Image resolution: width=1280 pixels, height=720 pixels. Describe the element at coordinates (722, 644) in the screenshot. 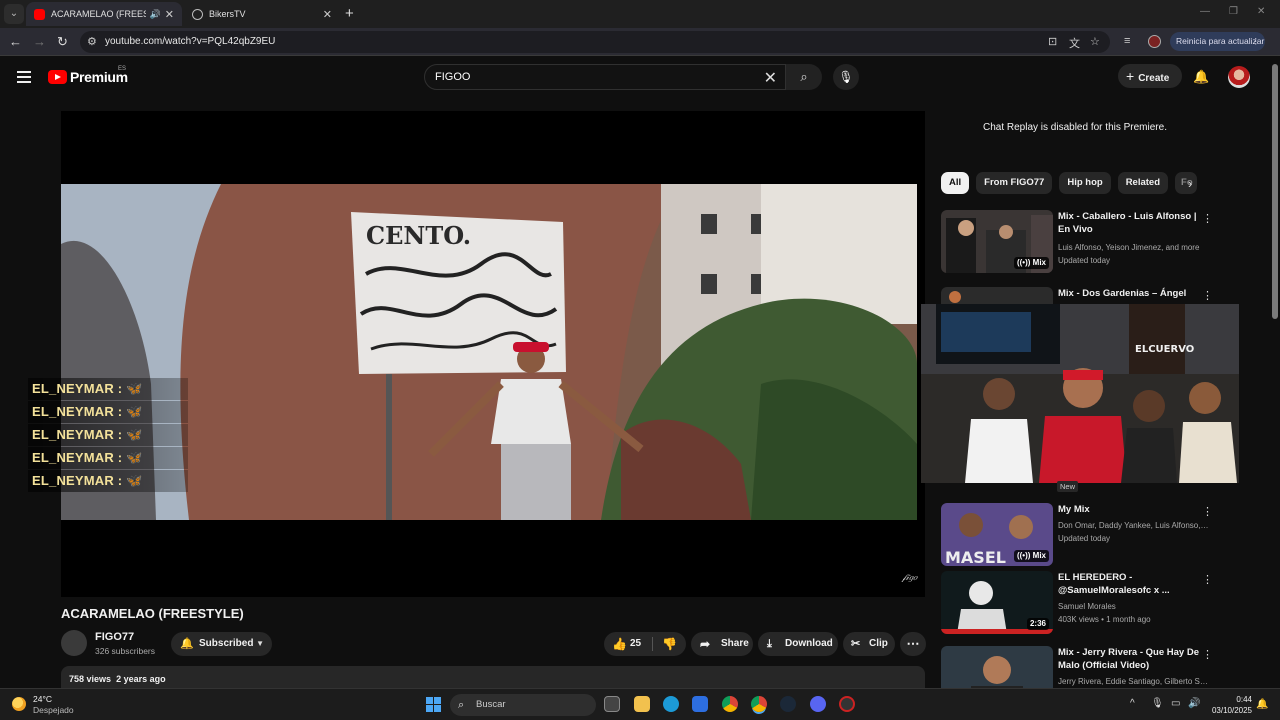

I see `share-button: ➦ Share` at that location.